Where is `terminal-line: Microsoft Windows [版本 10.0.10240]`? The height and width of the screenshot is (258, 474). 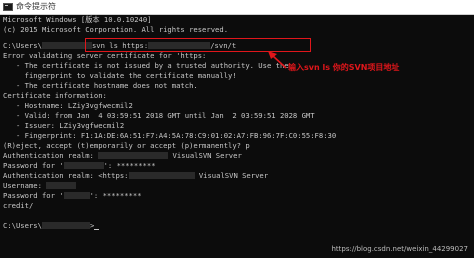
terminal-line: Microsoft Windows [版本 10.0.10240] is located at coordinates (77, 20).